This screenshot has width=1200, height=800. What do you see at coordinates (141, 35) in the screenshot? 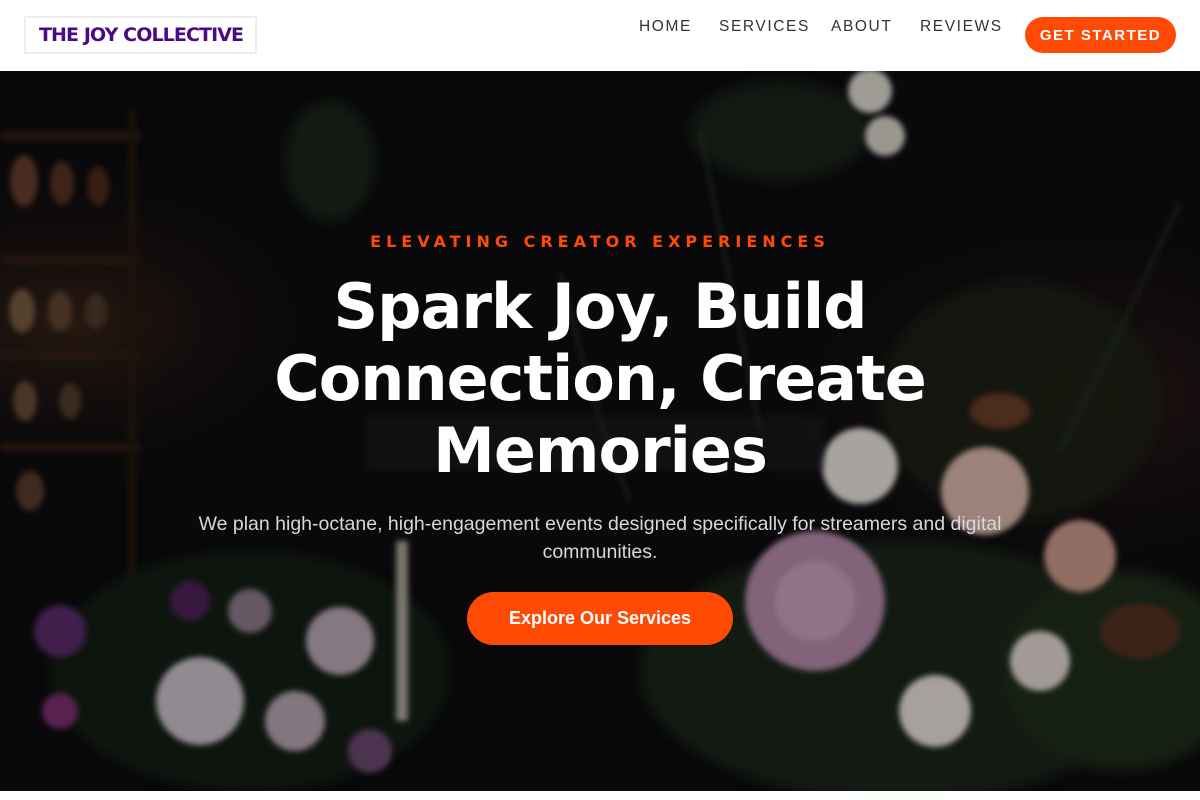
I see `logo: THE JOY COLLECTIVE` at bounding box center [141, 35].